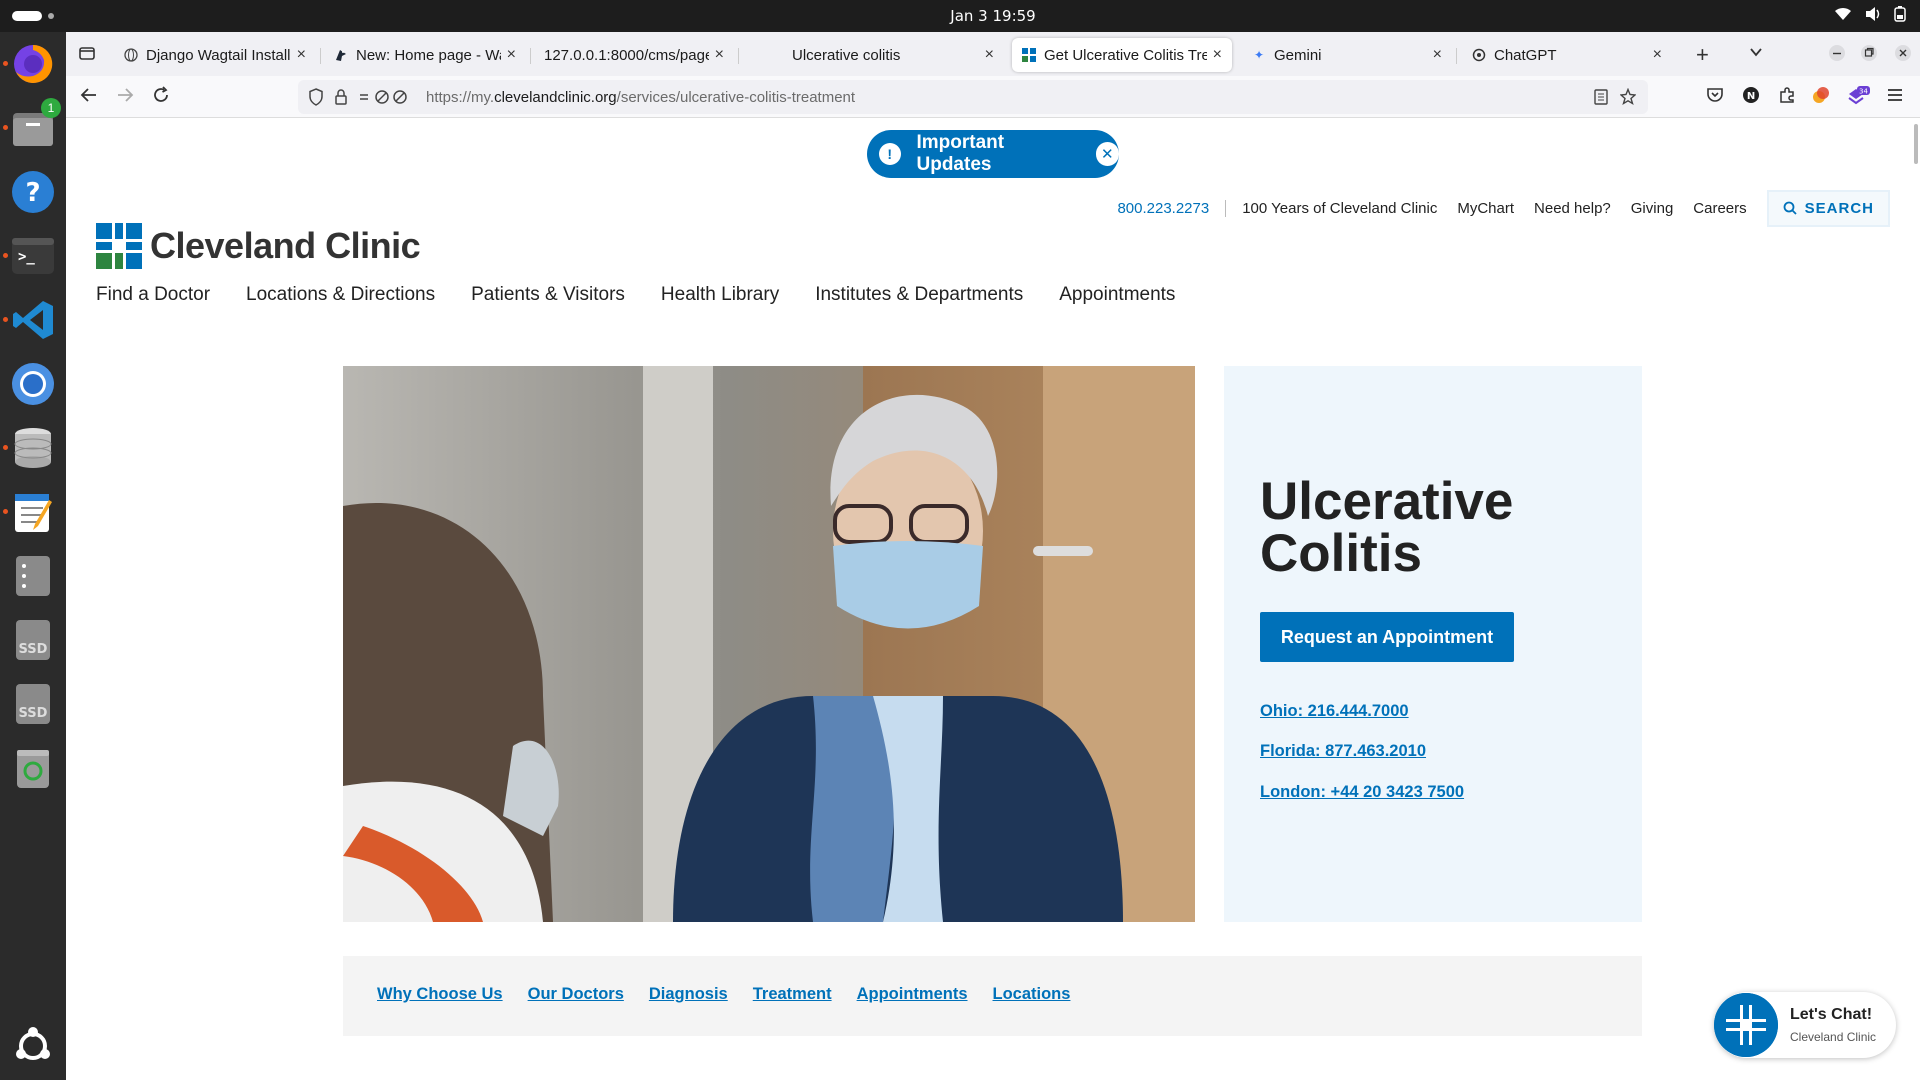 The image size is (1920, 1080). I want to click on request-appointment-button: Request an Appointment, so click(1387, 637).